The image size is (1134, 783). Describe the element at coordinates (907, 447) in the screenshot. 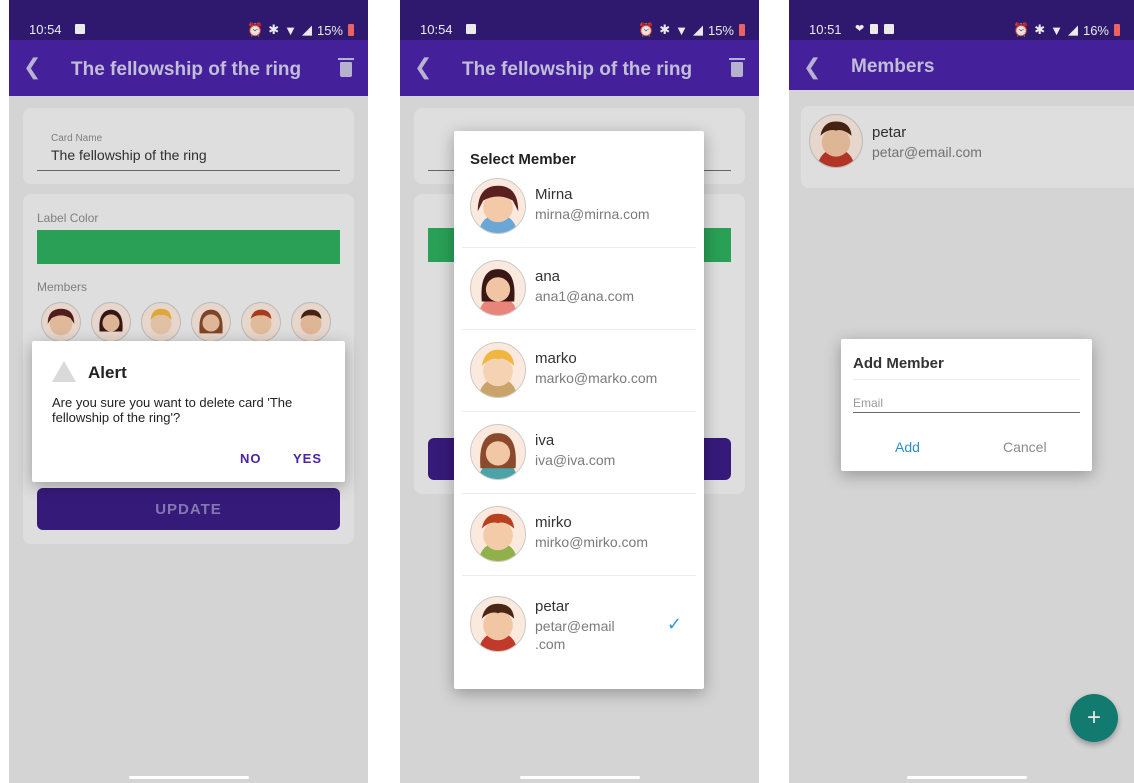

I see `add-button: Add` at that location.